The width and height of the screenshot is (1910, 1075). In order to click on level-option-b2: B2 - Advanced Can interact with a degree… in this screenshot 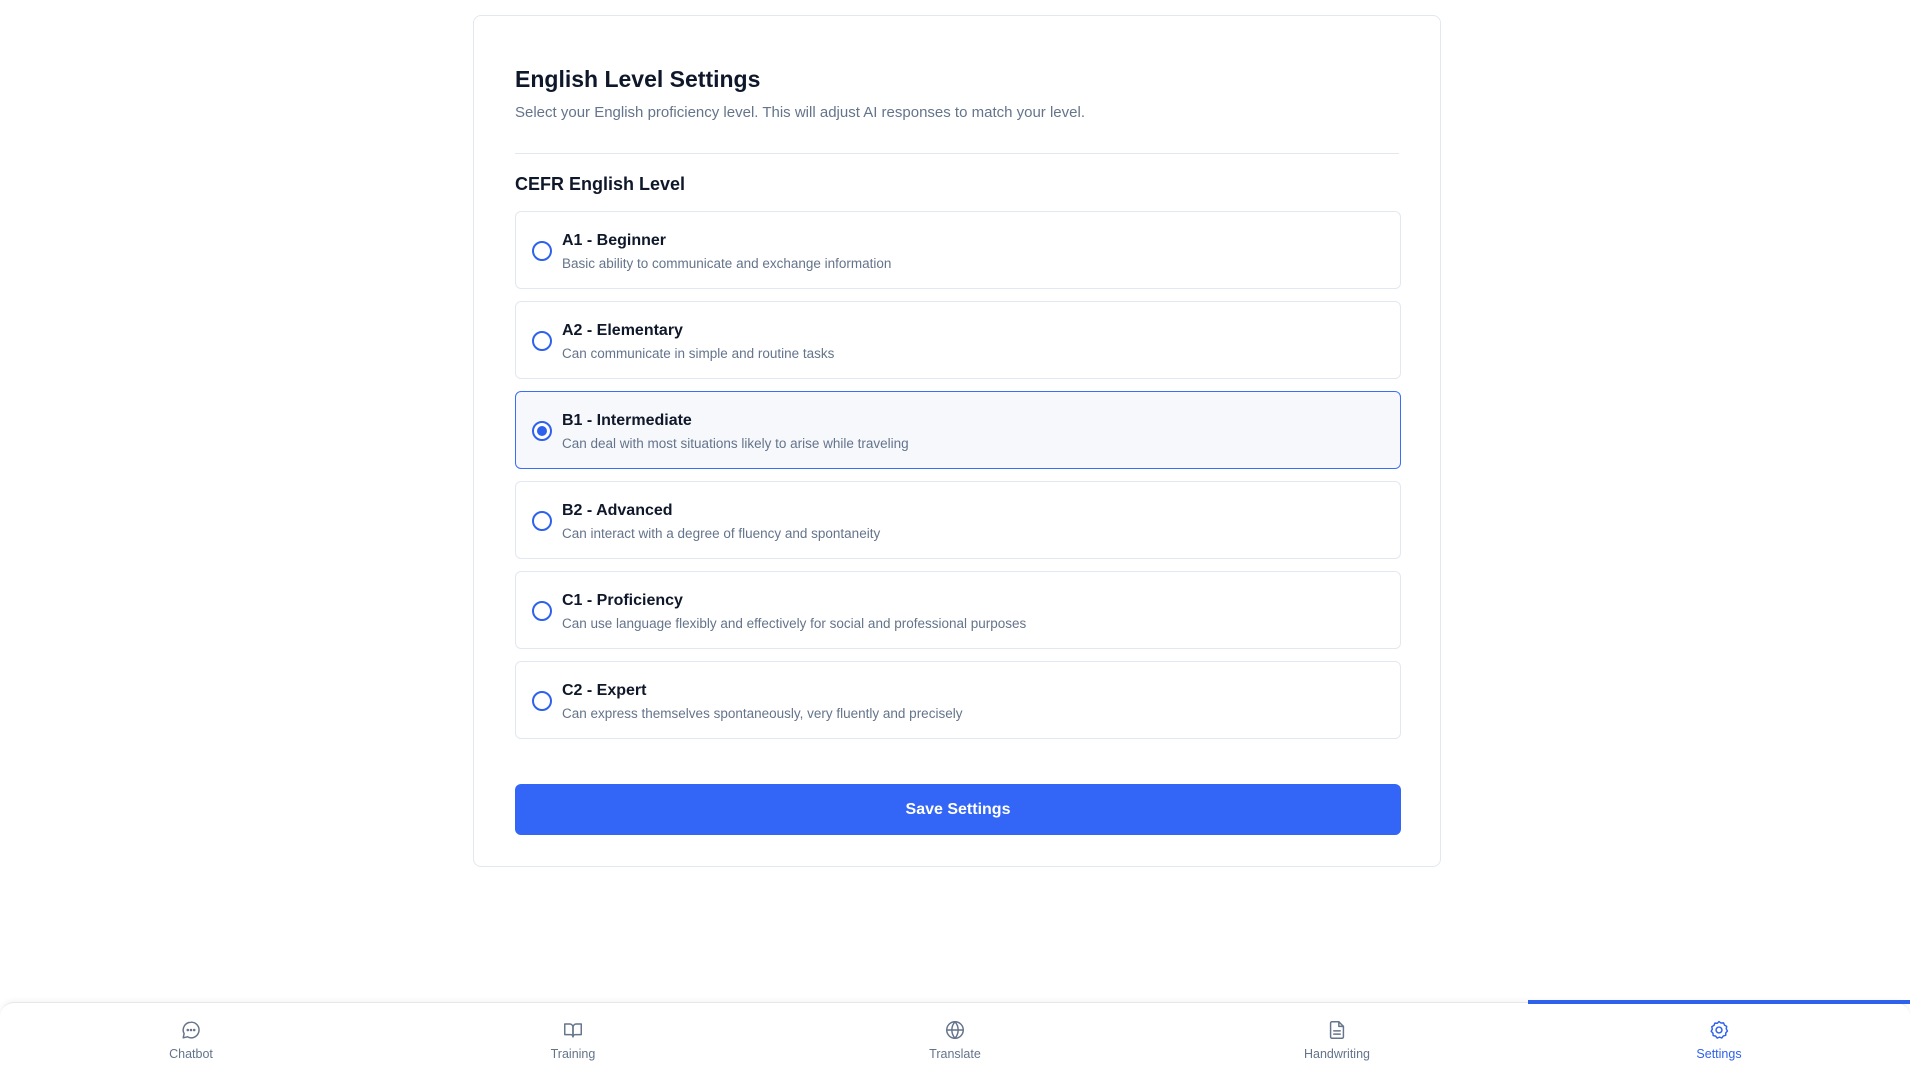, I will do `click(958, 520)`.